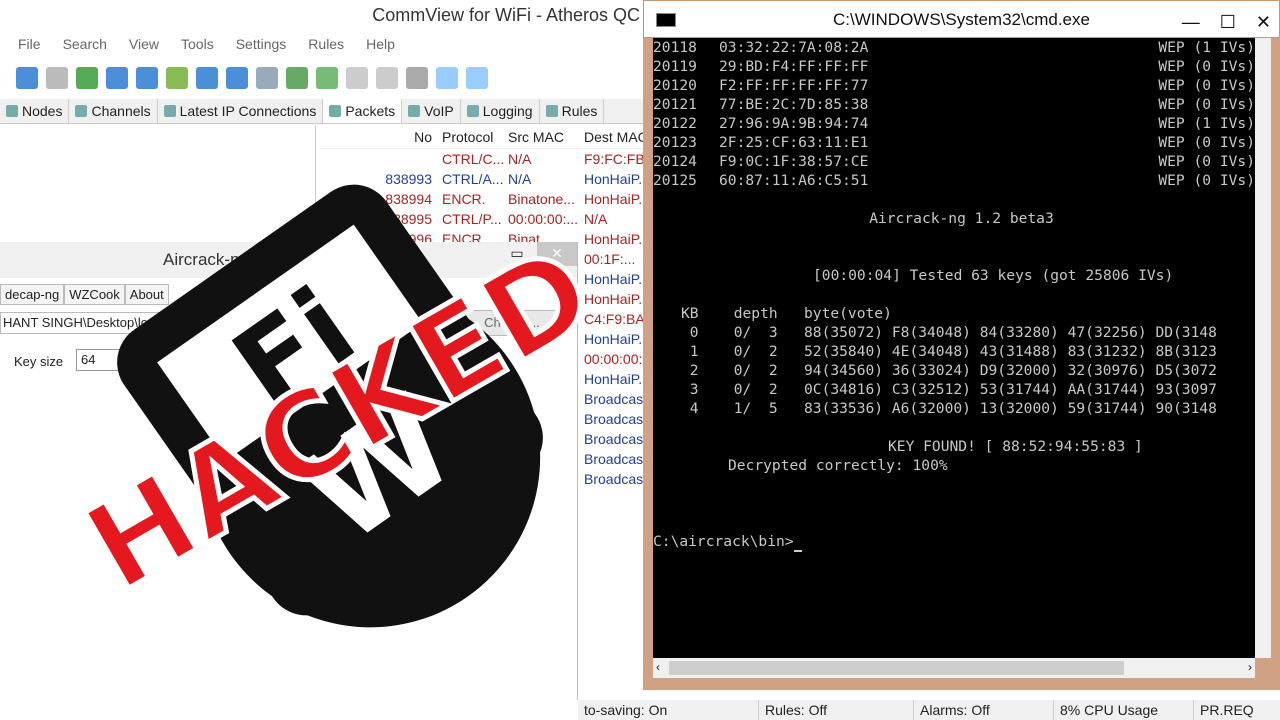 This screenshot has height=720, width=1280. Describe the element at coordinates (81, 111) in the screenshot. I see `channels-tab-icon` at that location.